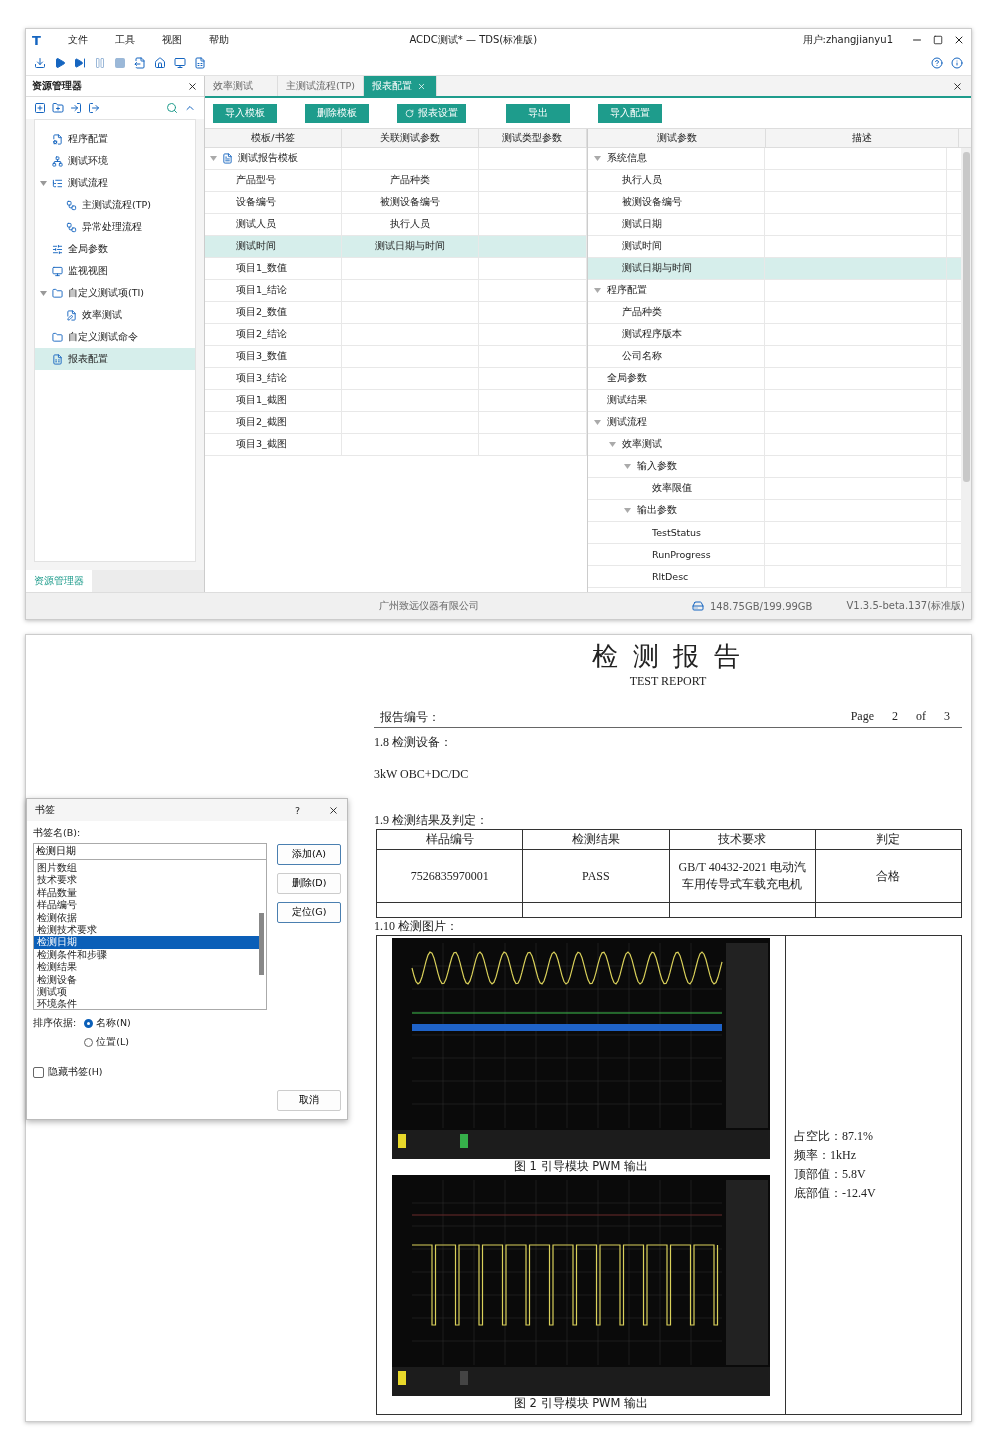 This screenshot has width=1000, height=1450. What do you see at coordinates (396, 225) in the screenshot?
I see `table-row: 测试人员 执行人员` at bounding box center [396, 225].